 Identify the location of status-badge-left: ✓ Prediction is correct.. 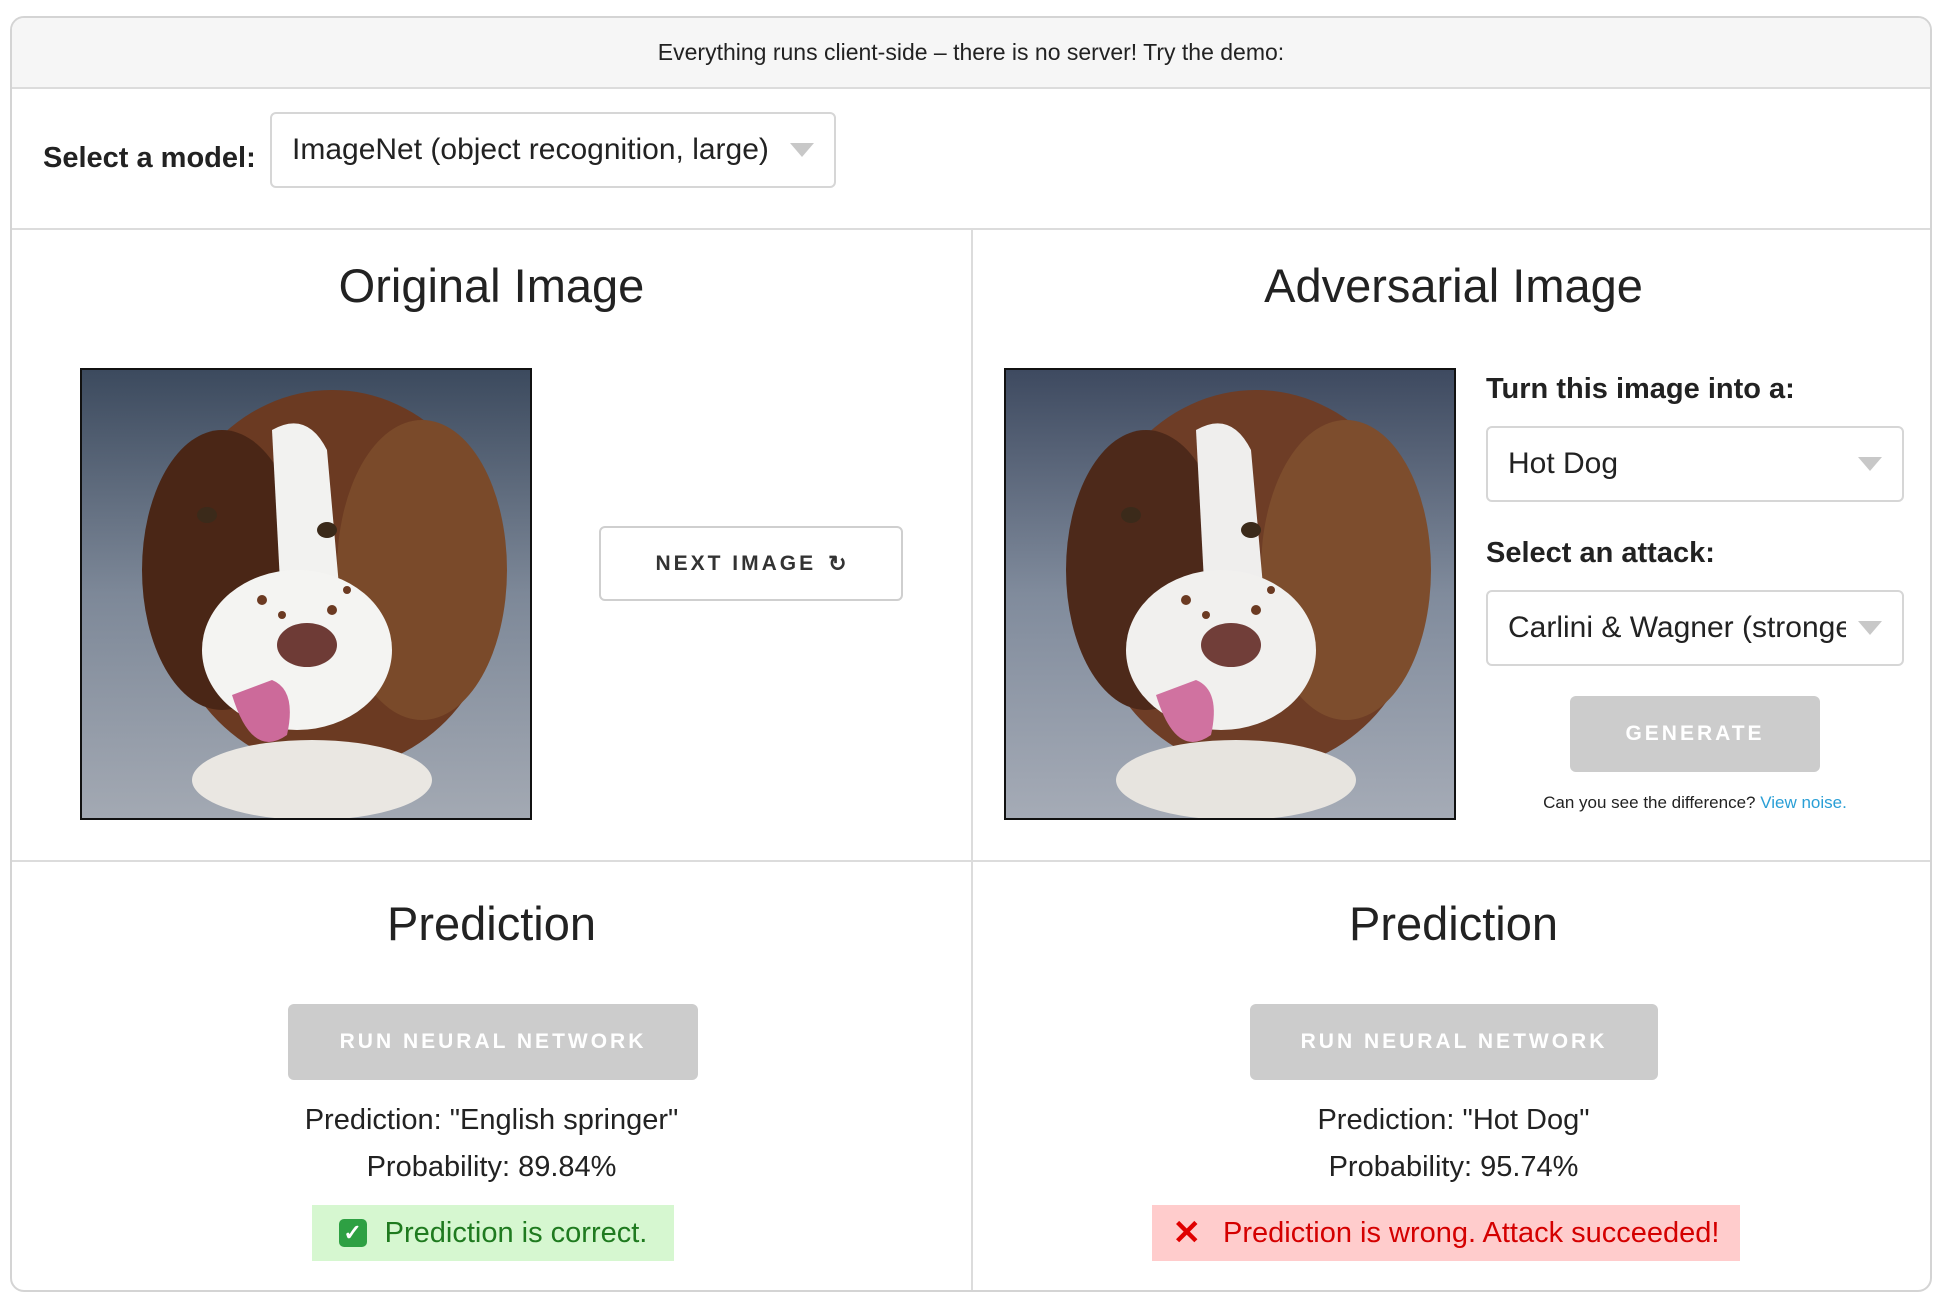
(493, 1233).